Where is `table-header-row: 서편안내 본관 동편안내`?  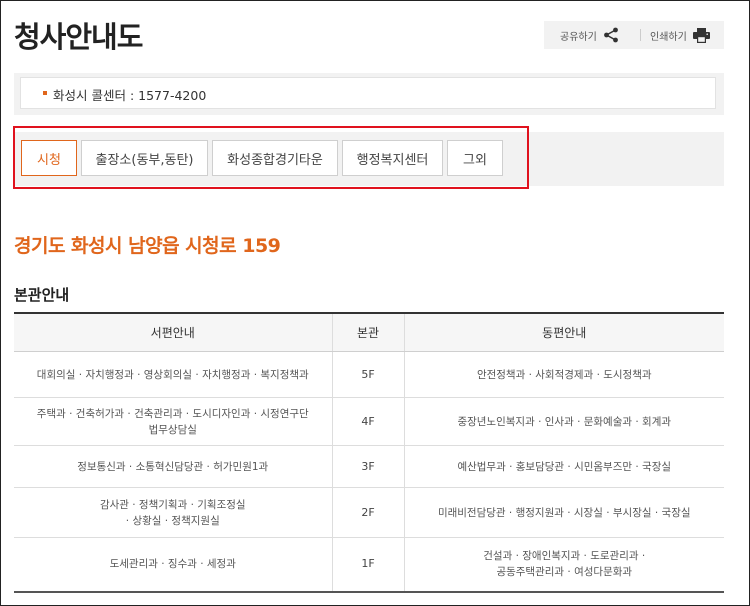
table-header-row: 서편안내 본관 동편안내 is located at coordinates (369, 332).